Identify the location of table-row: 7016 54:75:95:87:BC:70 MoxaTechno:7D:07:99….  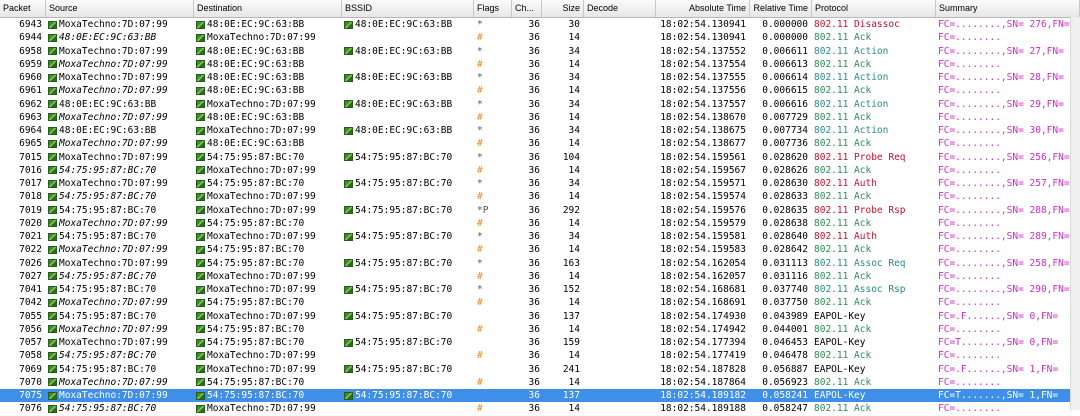
(540, 170).